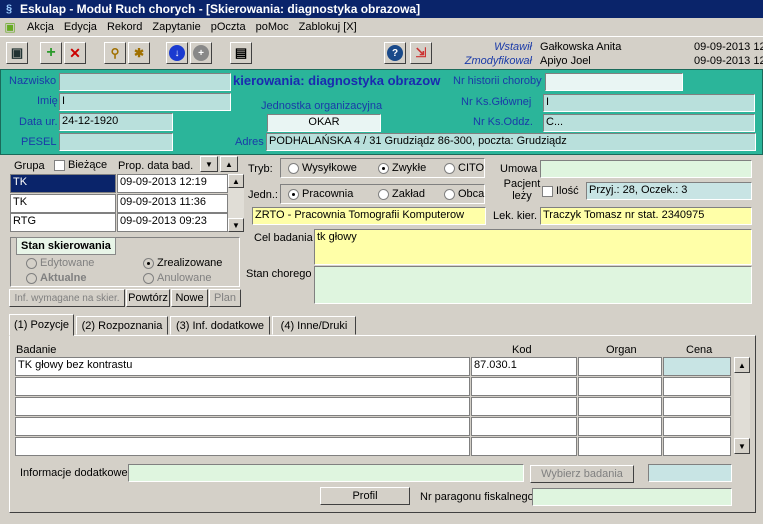  What do you see at coordinates (51, 53) in the screenshot?
I see `add-icon: +` at bounding box center [51, 53].